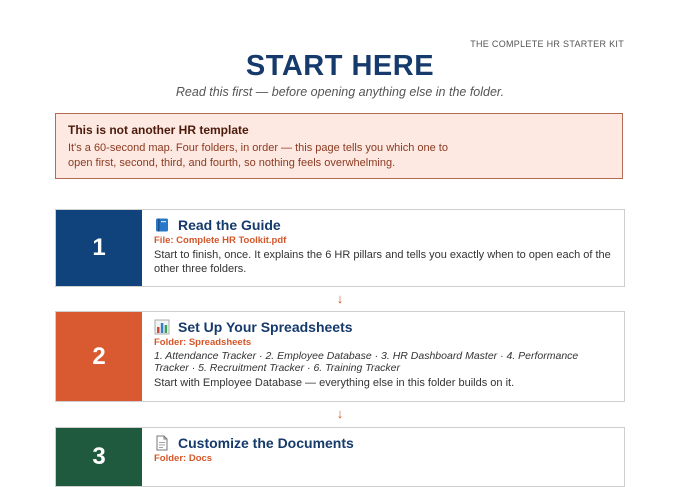 The height and width of the screenshot is (487, 680). What do you see at coordinates (99, 248) in the screenshot?
I see `step-number-1: 1` at bounding box center [99, 248].